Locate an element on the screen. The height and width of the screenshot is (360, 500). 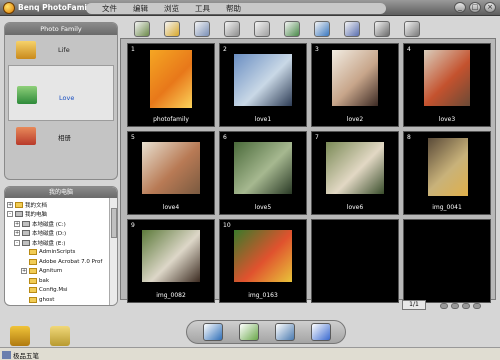
couple-garden-photo is located at coordinates (263, 168).